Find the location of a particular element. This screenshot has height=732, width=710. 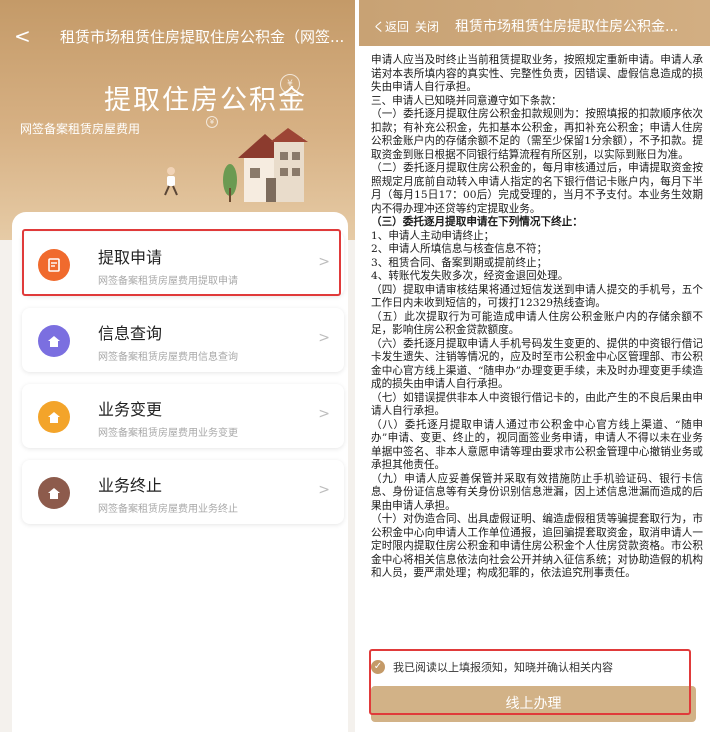

notice-paragraph: 三、申请人已知晓并同意遵守如下条款： is located at coordinates (466, 100).